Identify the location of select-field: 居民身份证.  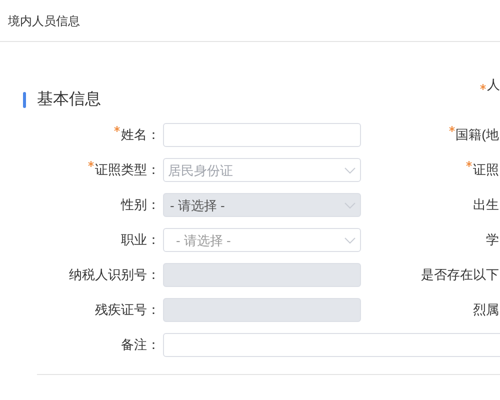
(262, 170).